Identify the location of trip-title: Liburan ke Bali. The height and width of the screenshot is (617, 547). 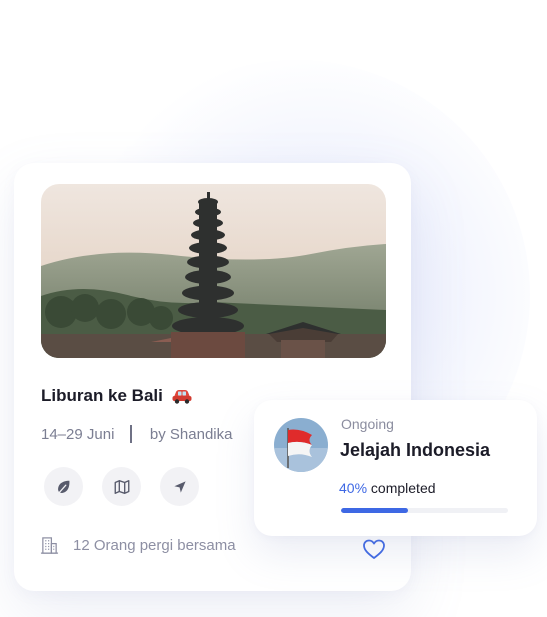
(102, 395).